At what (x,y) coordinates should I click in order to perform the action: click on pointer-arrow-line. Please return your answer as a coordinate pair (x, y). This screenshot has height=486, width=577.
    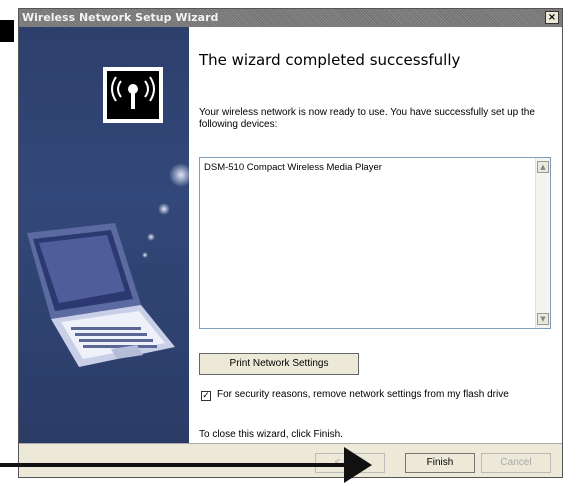
    Looking at the image, I should click on (173, 465).